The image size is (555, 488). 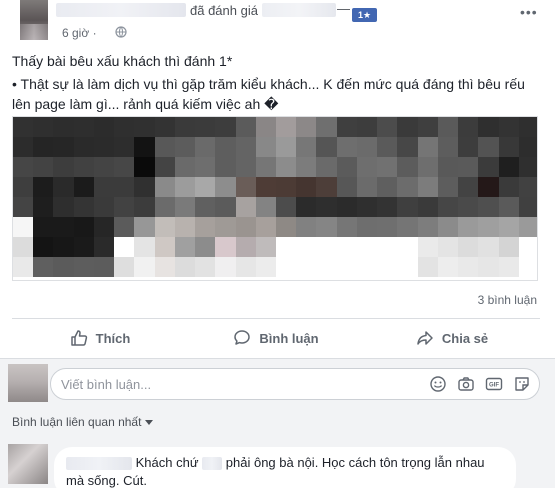 I want to click on svg-text: GIF, so click(x=494, y=386).